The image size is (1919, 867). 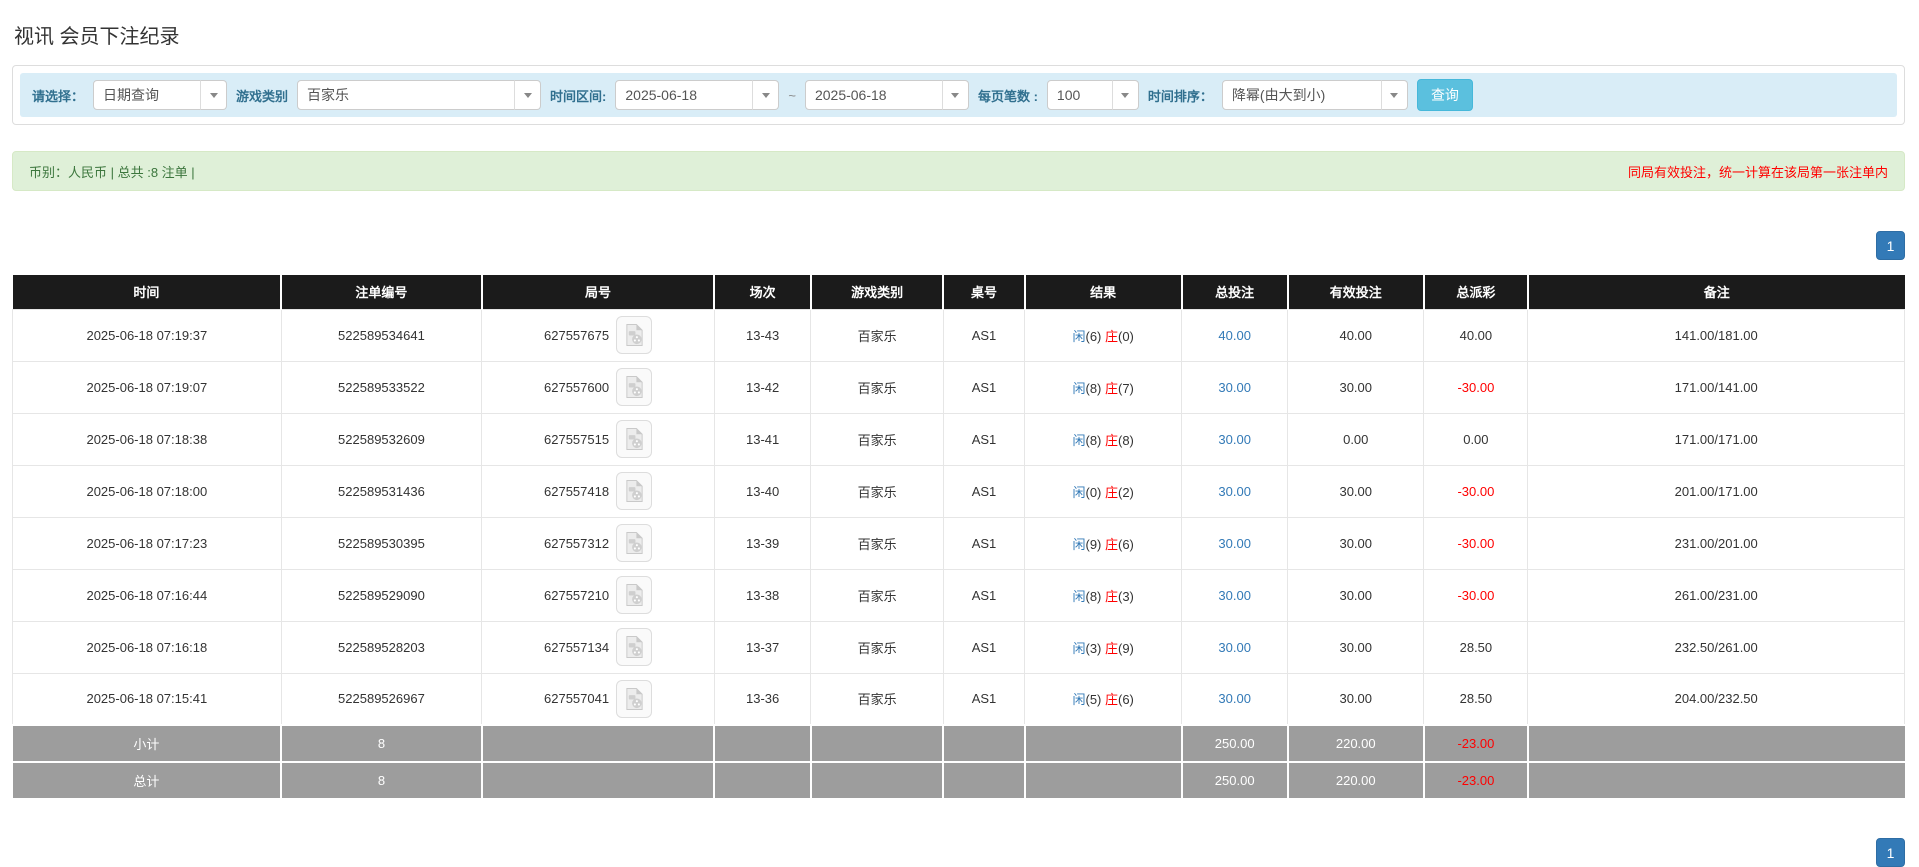 What do you see at coordinates (762, 543) in the screenshot?
I see `cell-session: 13-39` at bounding box center [762, 543].